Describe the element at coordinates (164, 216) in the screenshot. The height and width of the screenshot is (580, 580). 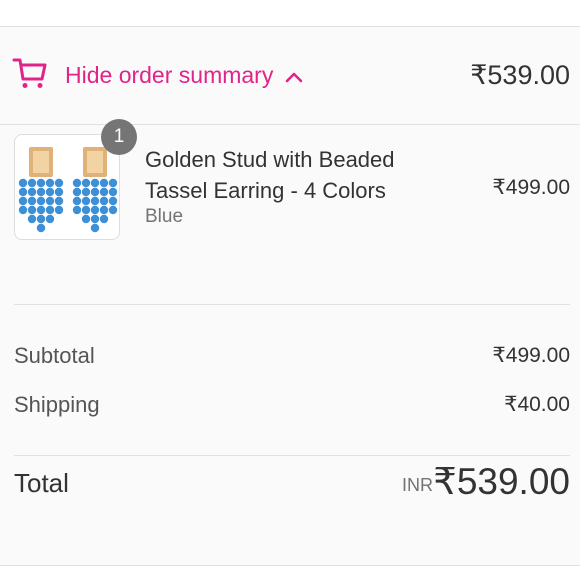
I see `product-variant: Blue` at that location.